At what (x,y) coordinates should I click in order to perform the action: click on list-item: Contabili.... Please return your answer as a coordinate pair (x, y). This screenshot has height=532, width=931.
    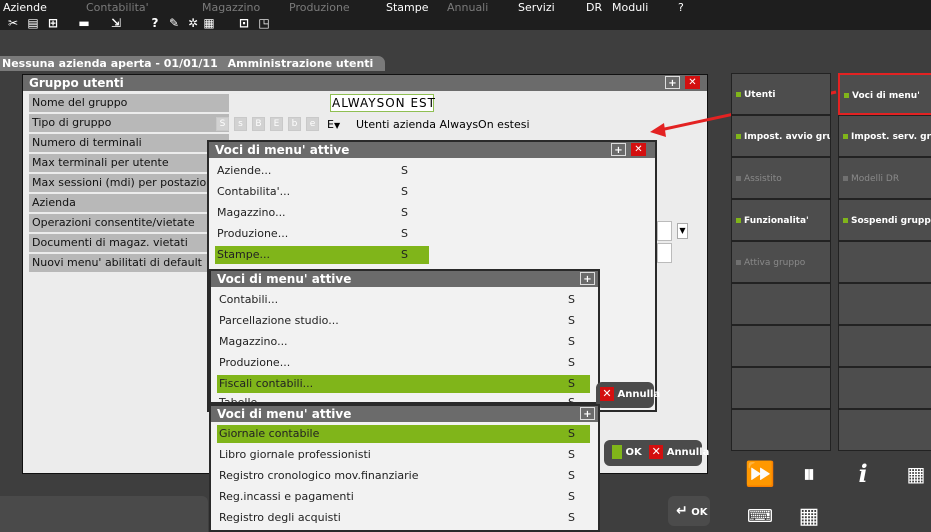
    Looking at the image, I should click on (247, 300).